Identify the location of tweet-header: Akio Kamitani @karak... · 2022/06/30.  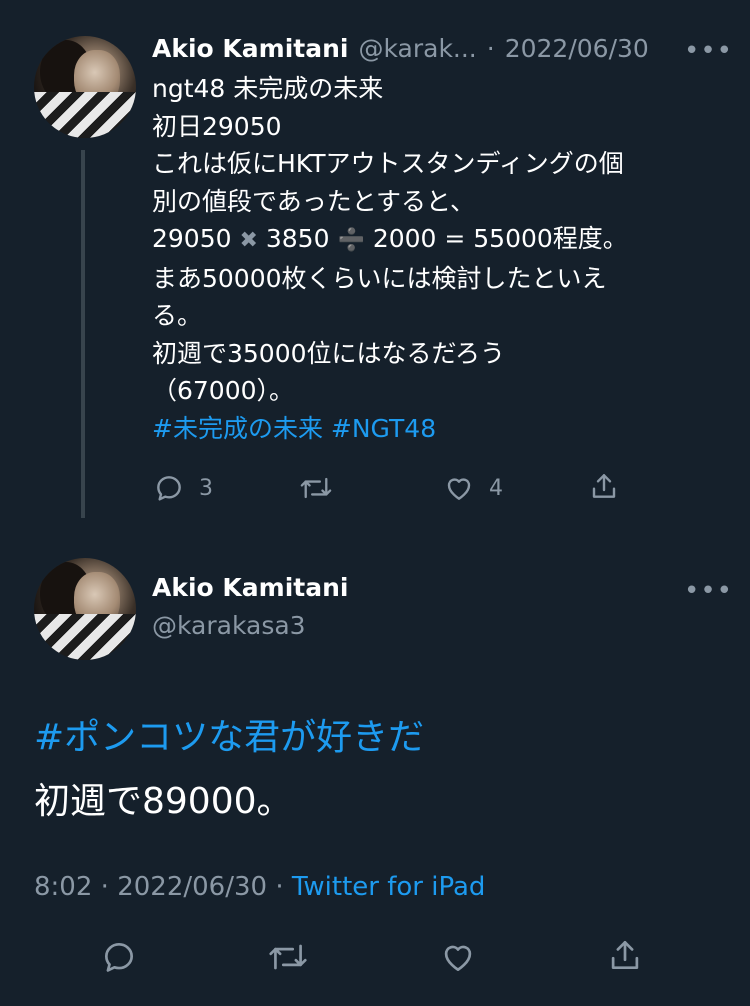
(400, 48).